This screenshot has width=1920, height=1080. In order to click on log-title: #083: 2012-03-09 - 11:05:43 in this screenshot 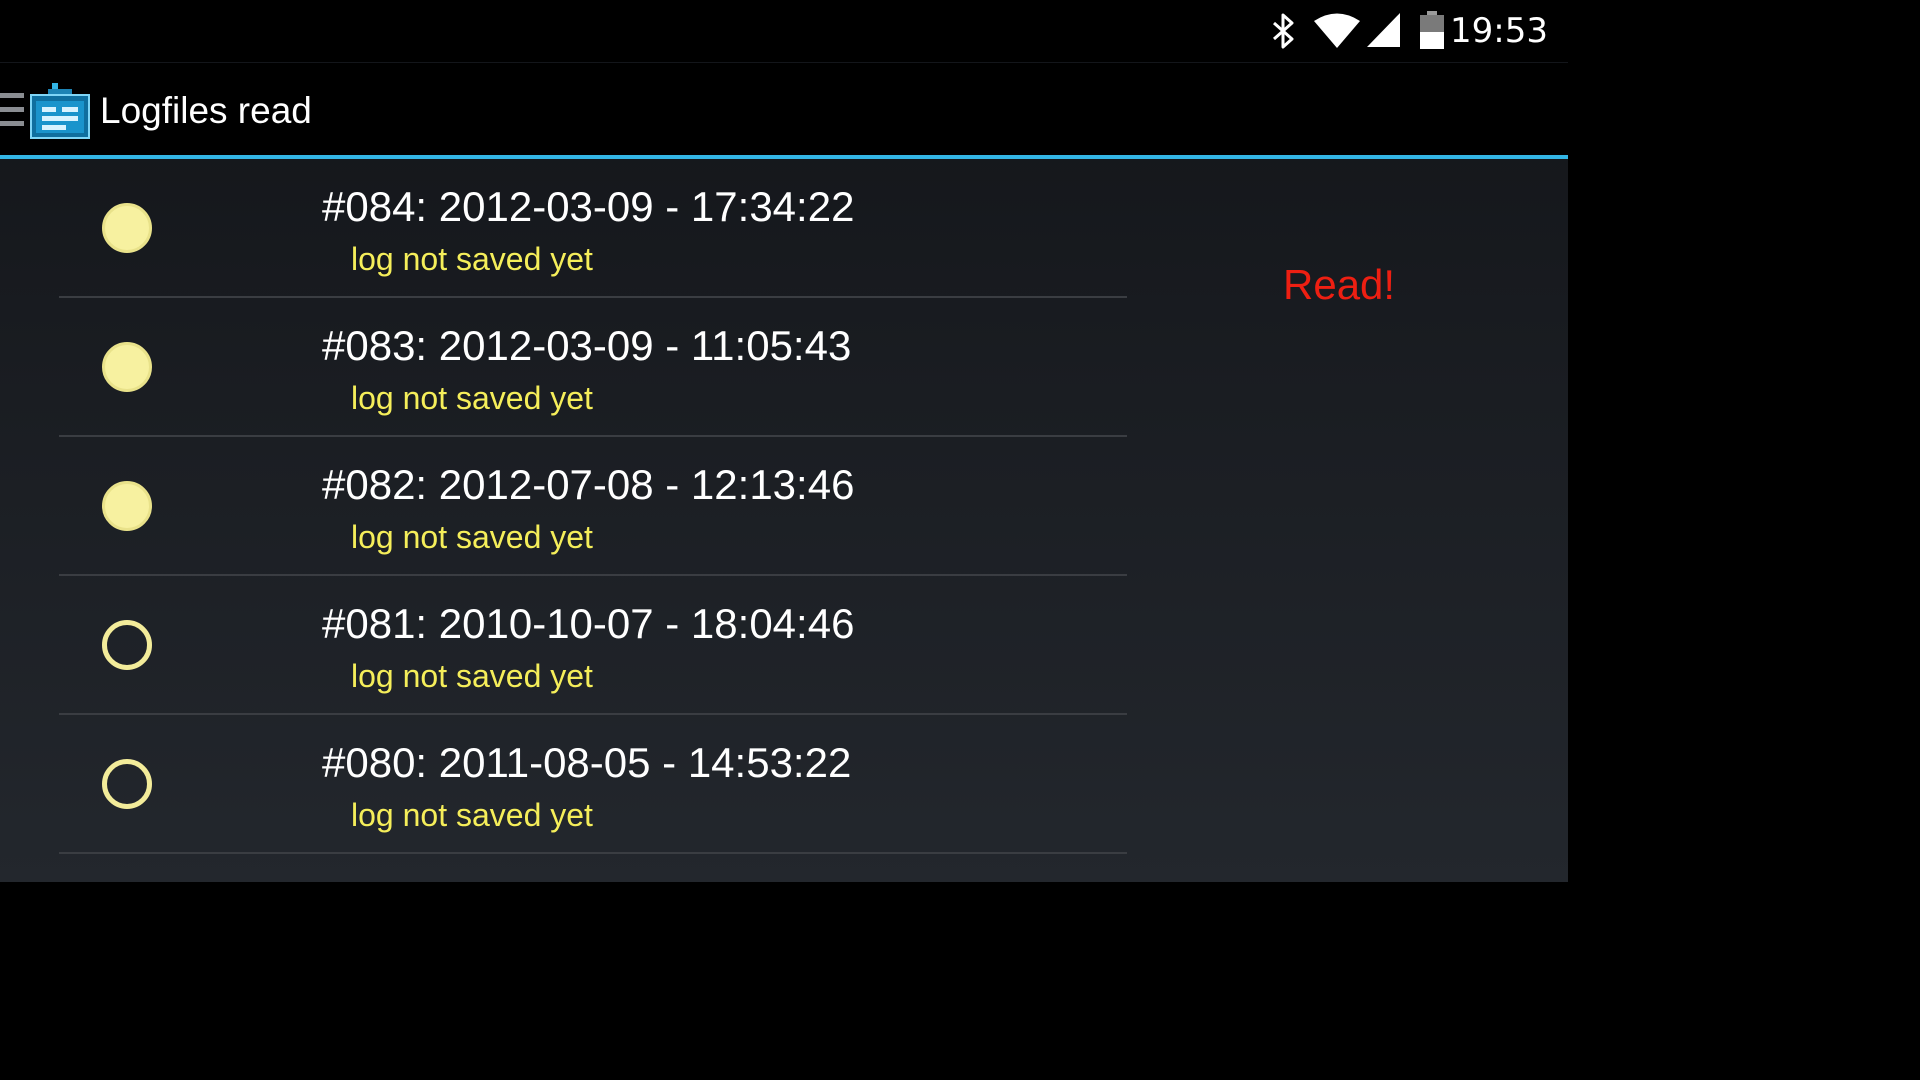, I will do `click(587, 345)`.